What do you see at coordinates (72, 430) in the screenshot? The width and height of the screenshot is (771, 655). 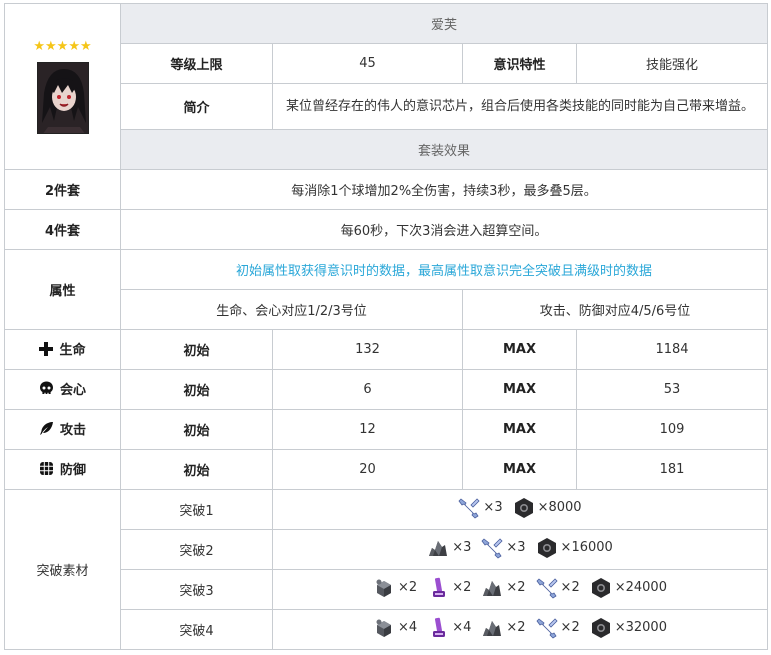 I see `attr-name: 攻击` at bounding box center [72, 430].